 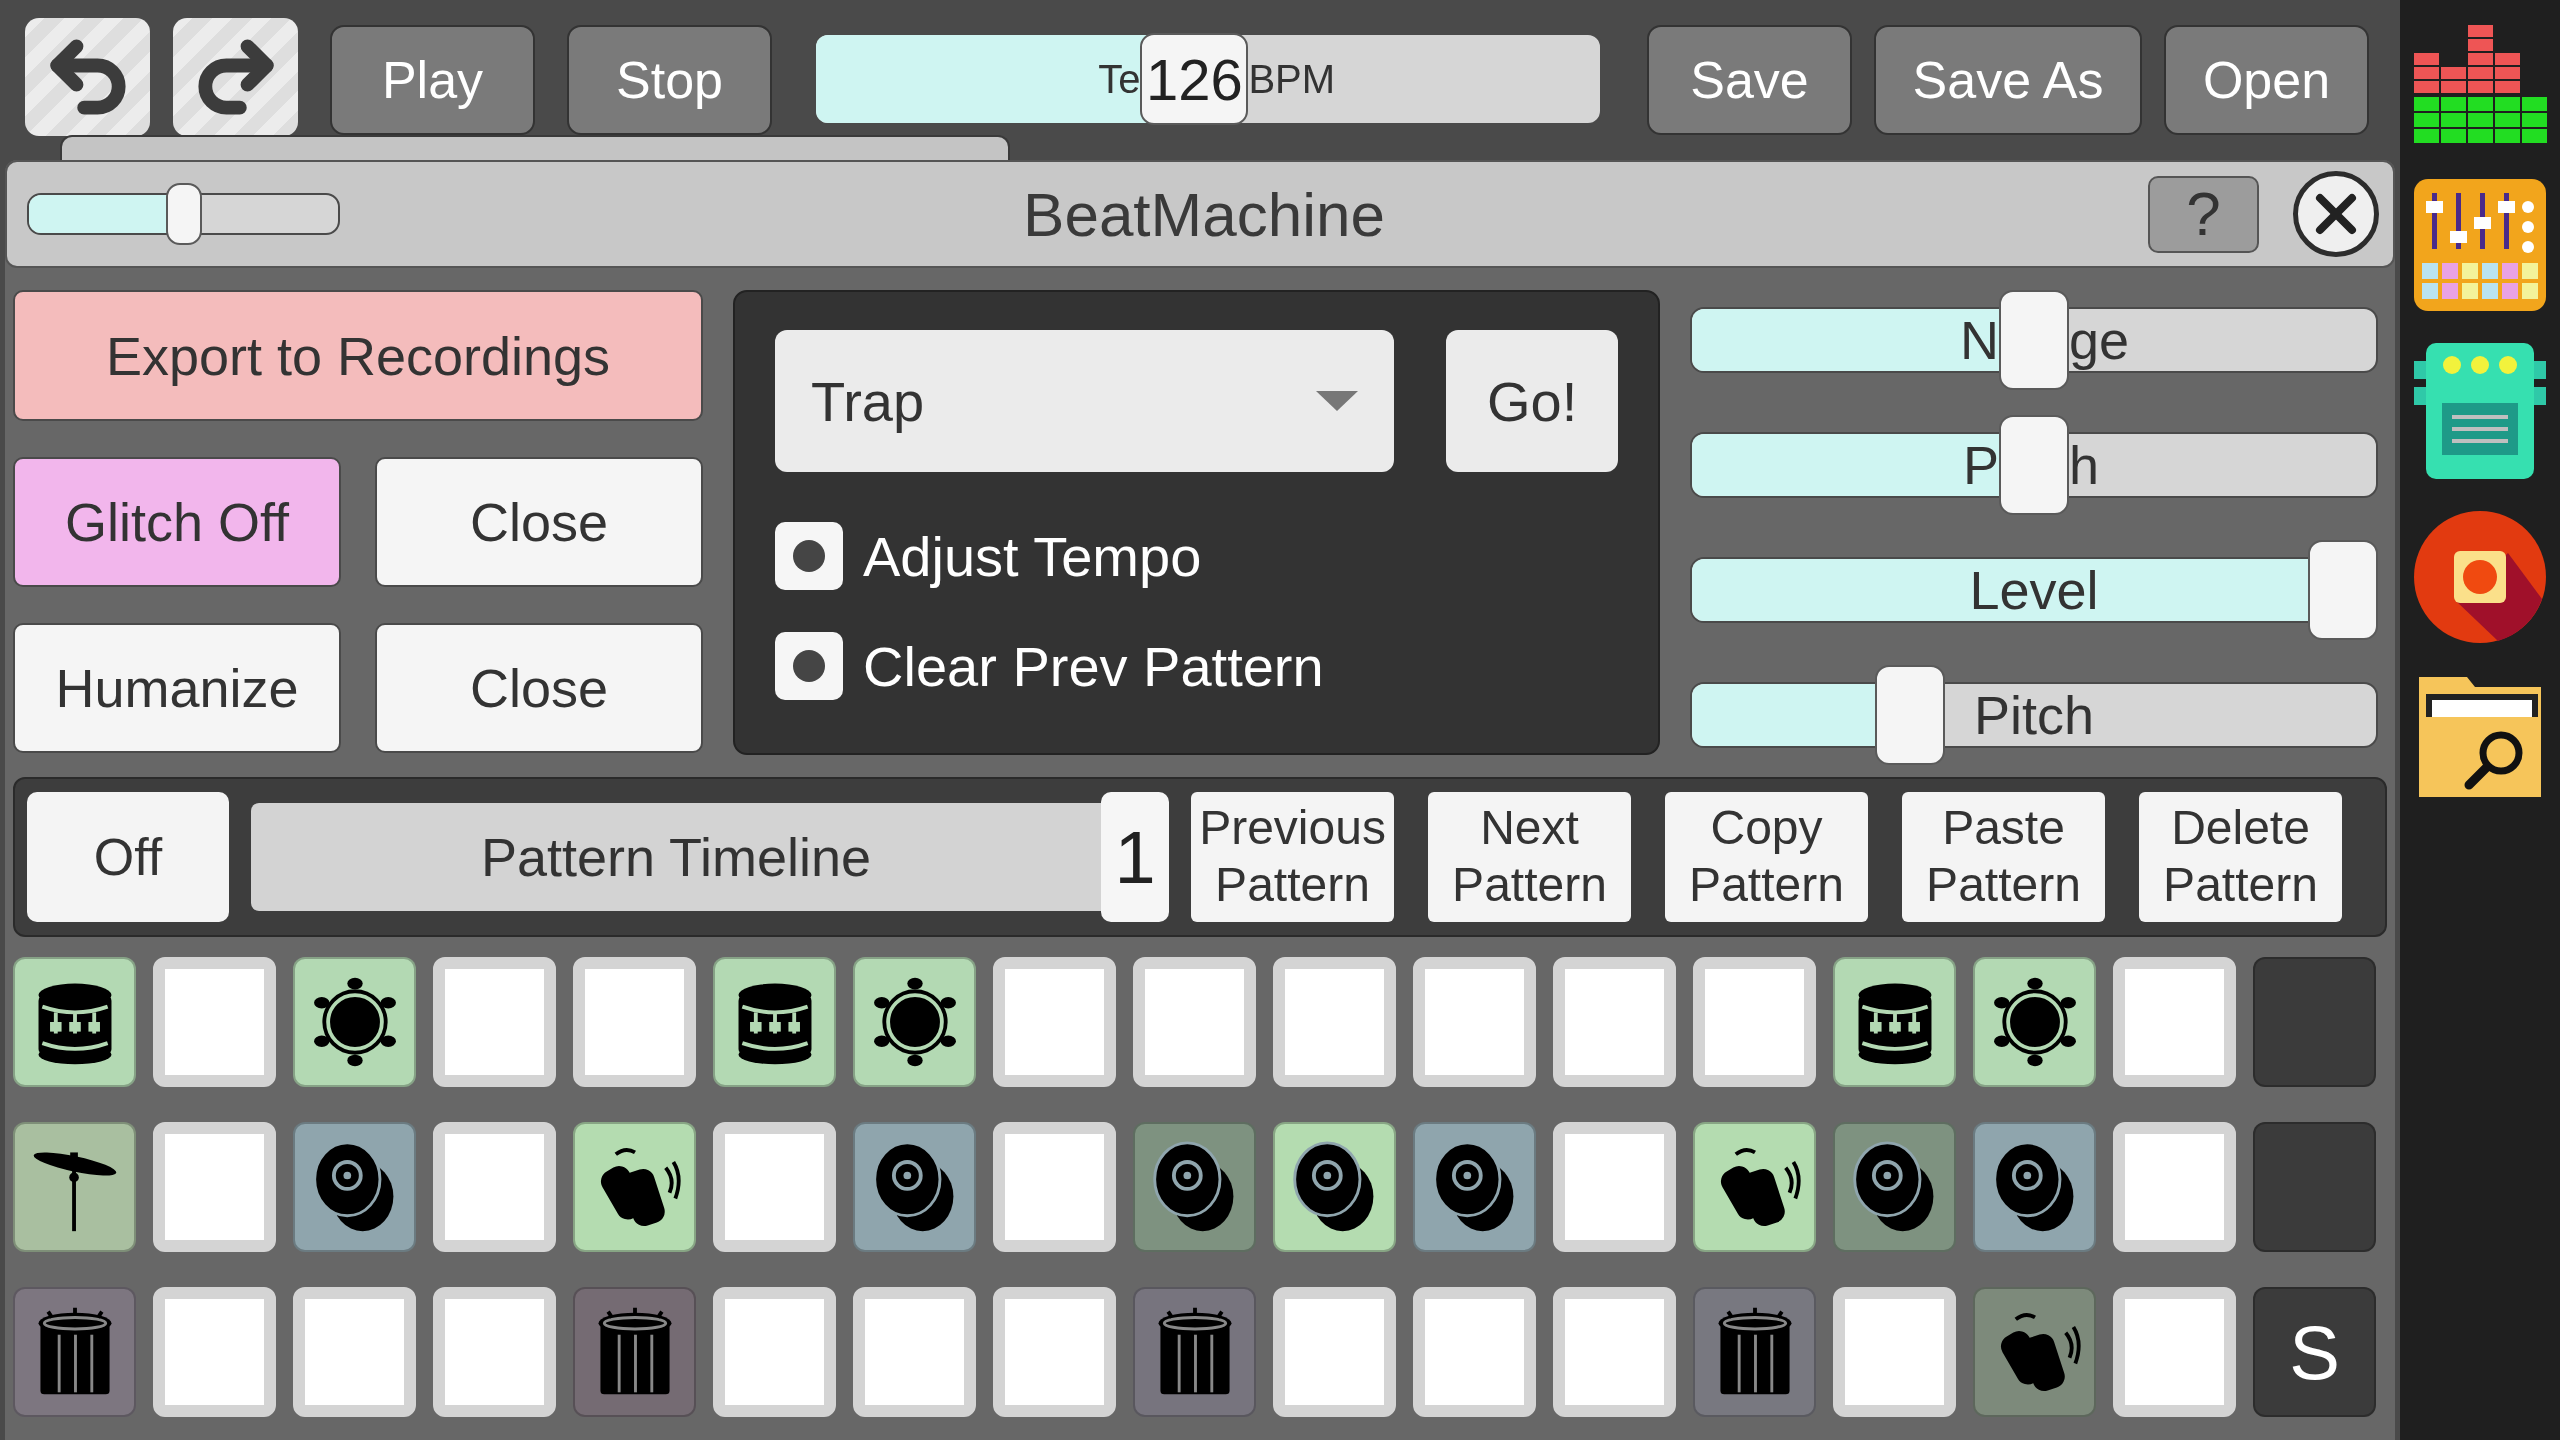 What do you see at coordinates (87, 77) in the screenshot?
I see `undo-button` at bounding box center [87, 77].